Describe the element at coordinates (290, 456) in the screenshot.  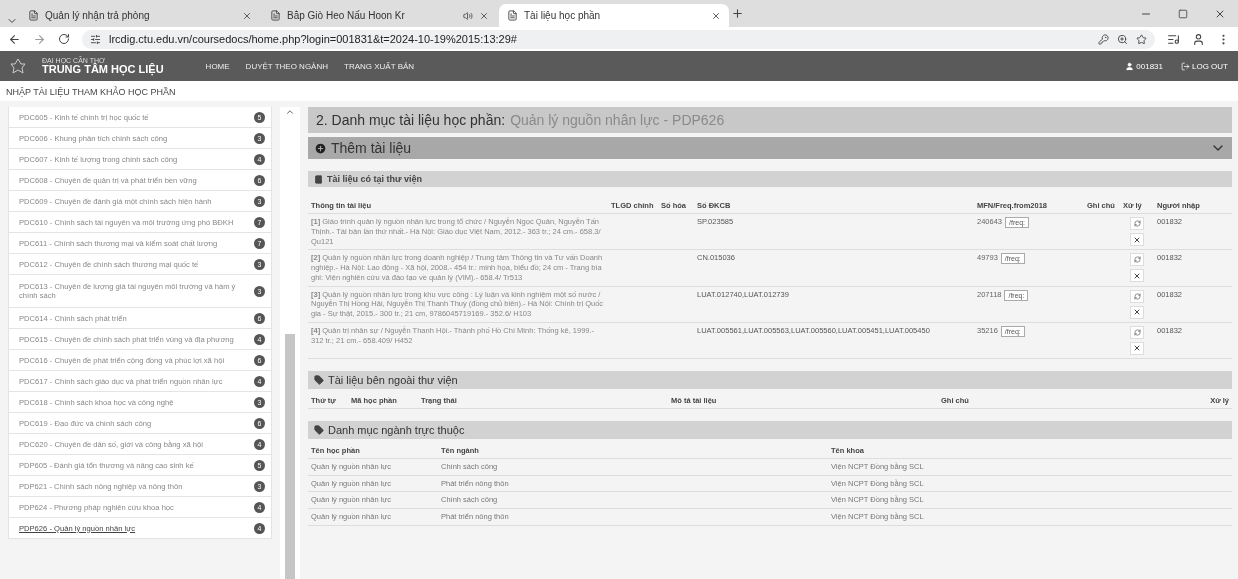
I see `scroll-thumb` at that location.